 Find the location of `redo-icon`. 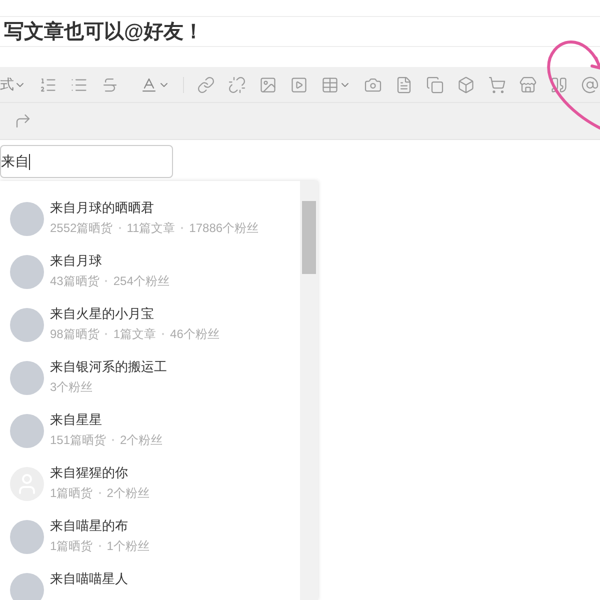

redo-icon is located at coordinates (23, 121).